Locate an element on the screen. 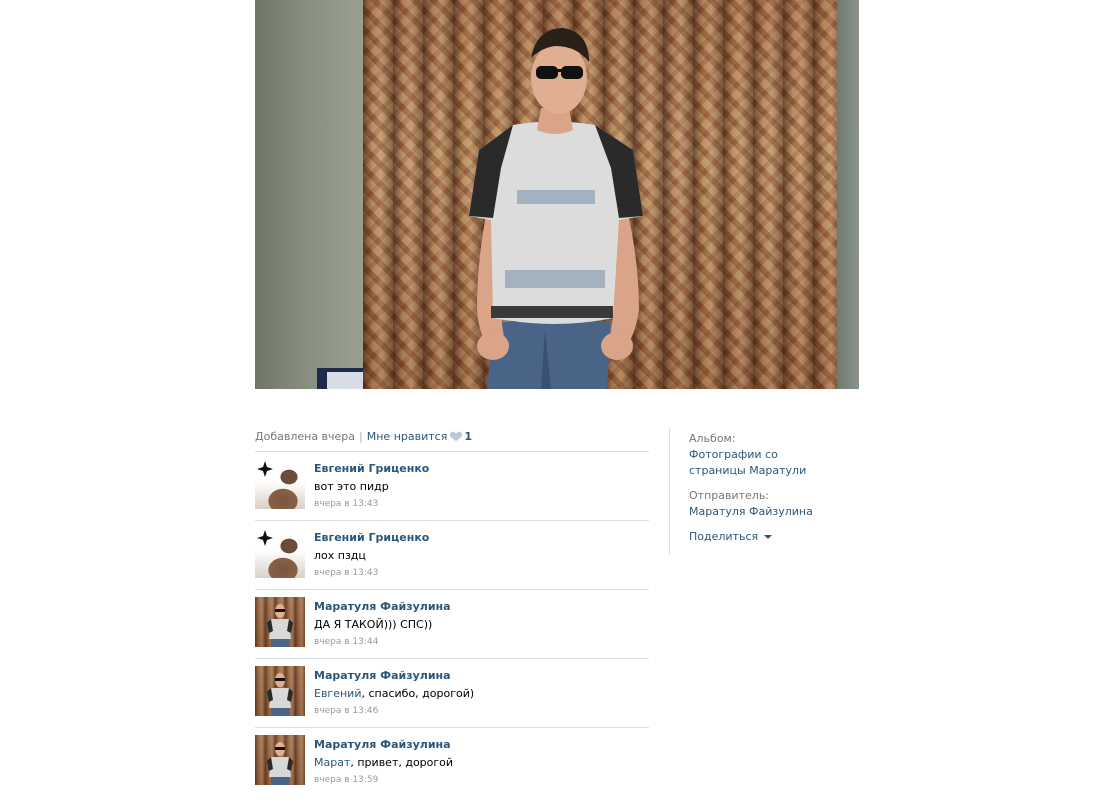  column-divider is located at coordinates (669, 491).